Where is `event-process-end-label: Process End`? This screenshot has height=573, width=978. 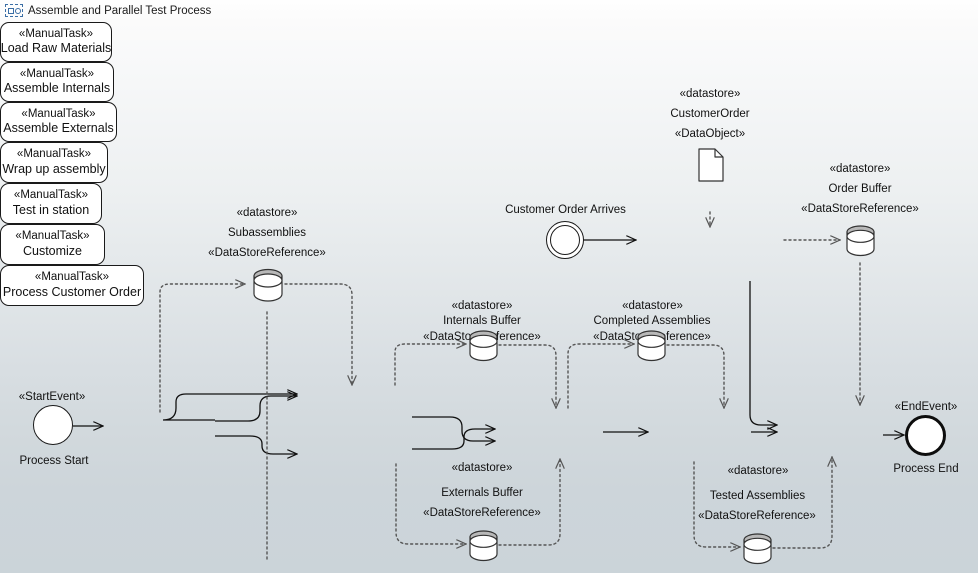
event-process-end-label: Process End is located at coordinates (926, 469).